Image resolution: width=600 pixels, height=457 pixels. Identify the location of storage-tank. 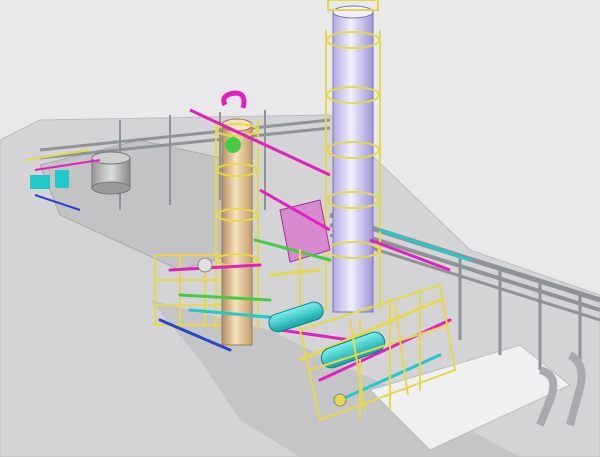
(111, 173).